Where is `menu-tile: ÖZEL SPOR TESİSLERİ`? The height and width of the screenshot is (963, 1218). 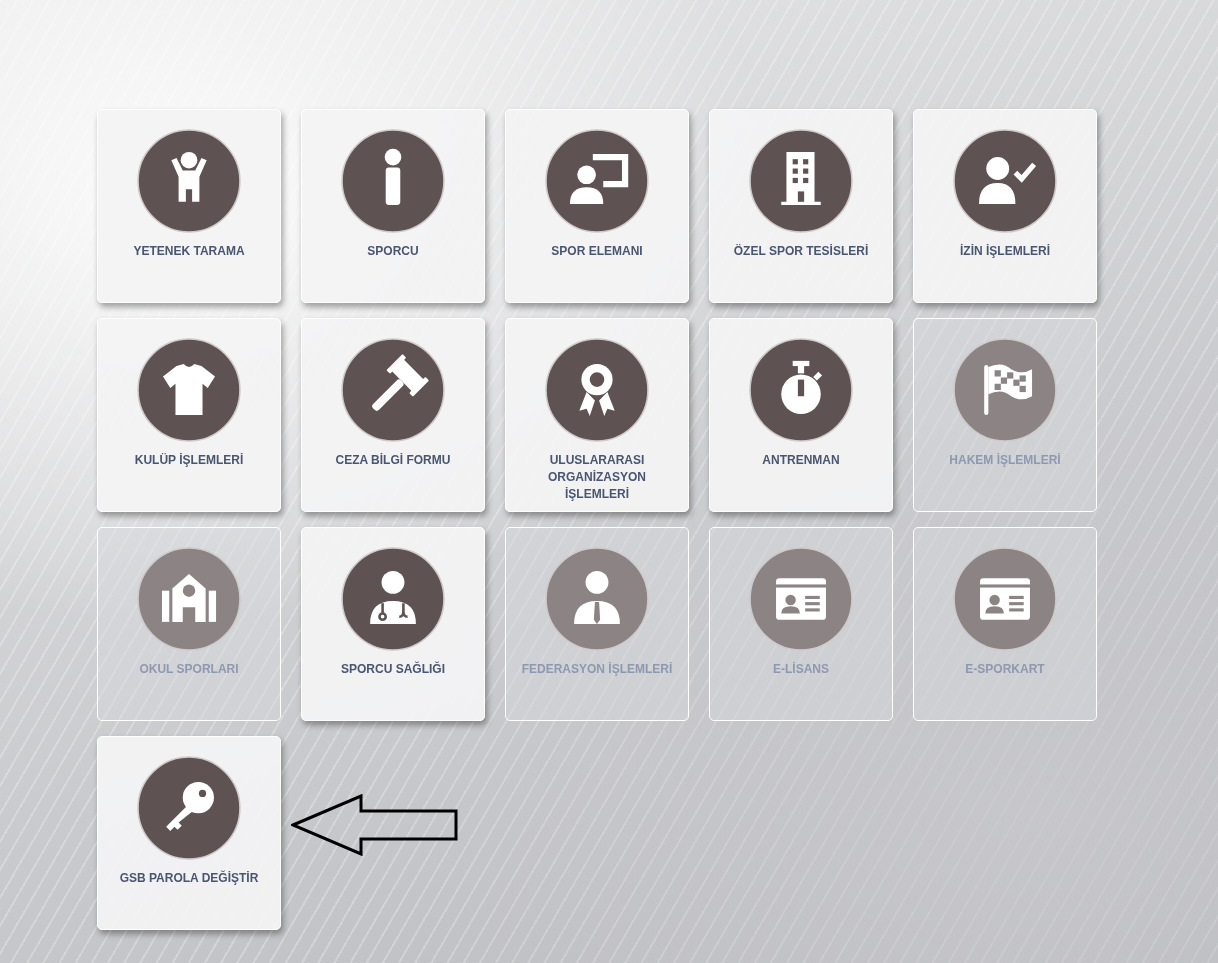
menu-tile: ÖZEL SPOR TESİSLERİ is located at coordinates (801, 206).